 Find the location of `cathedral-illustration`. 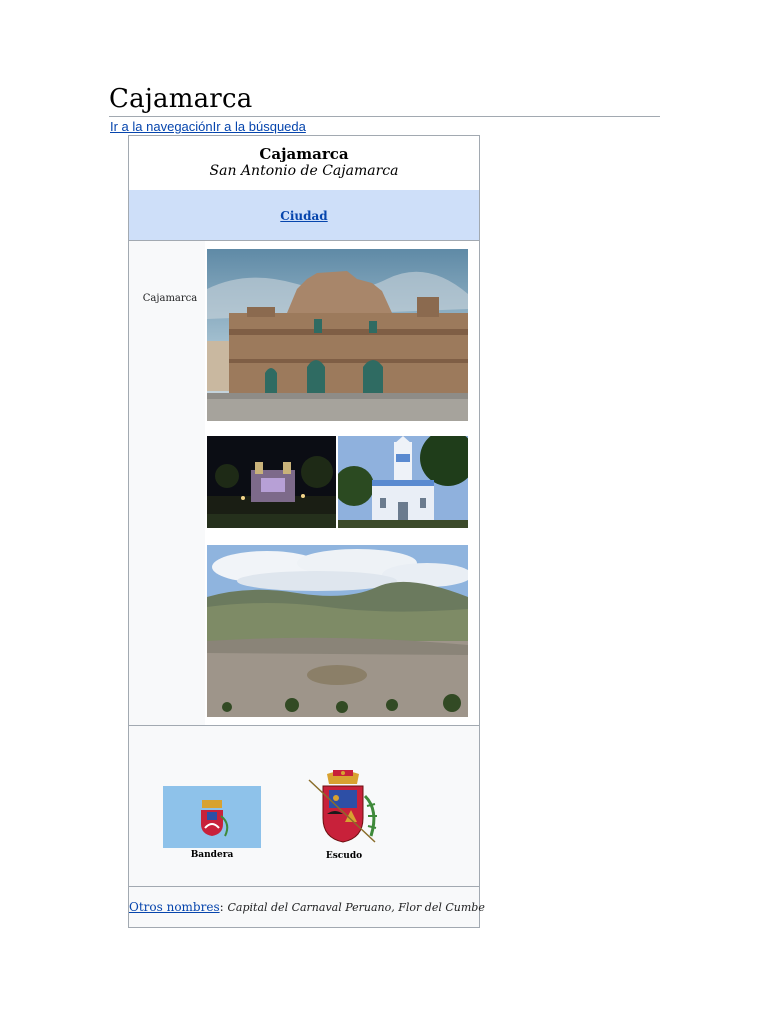

cathedral-illustration is located at coordinates (337, 335).